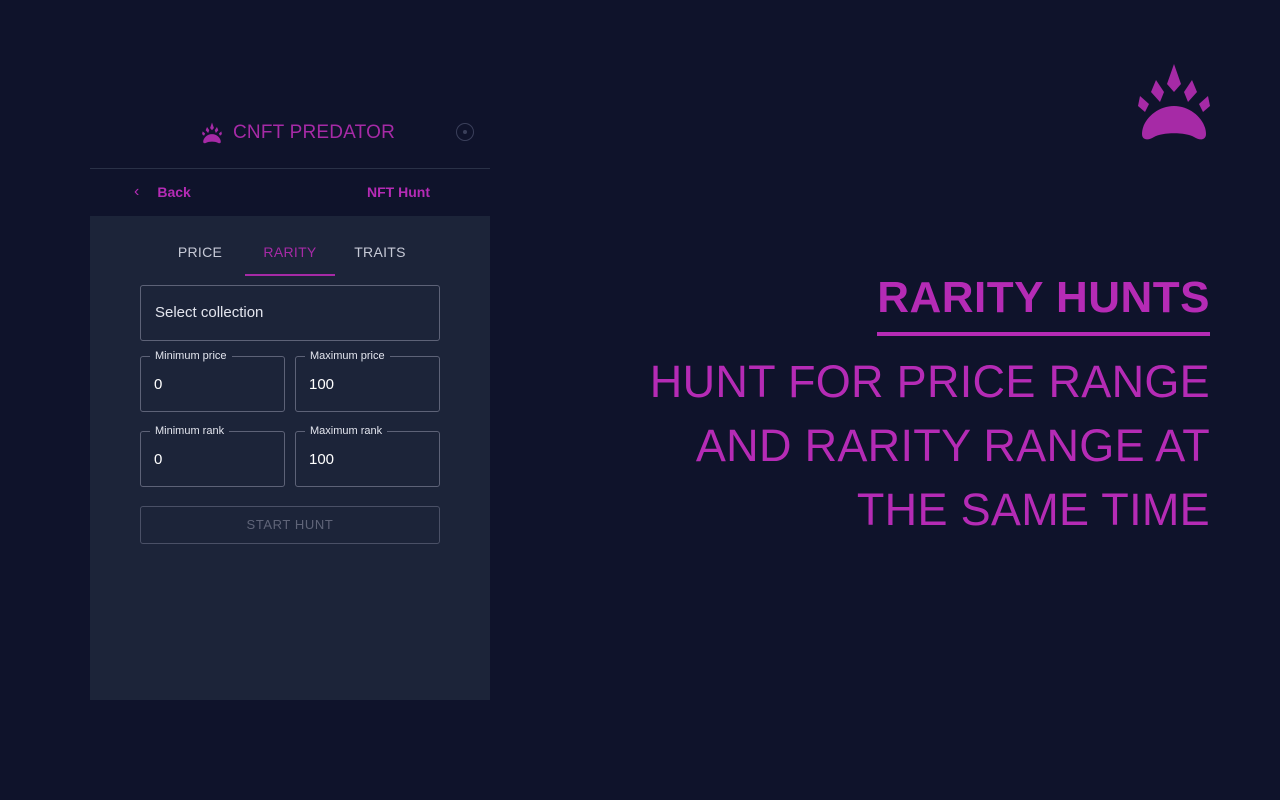 The width and height of the screenshot is (1280, 800). Describe the element at coordinates (174, 192) in the screenshot. I see `back-label: Back` at that location.